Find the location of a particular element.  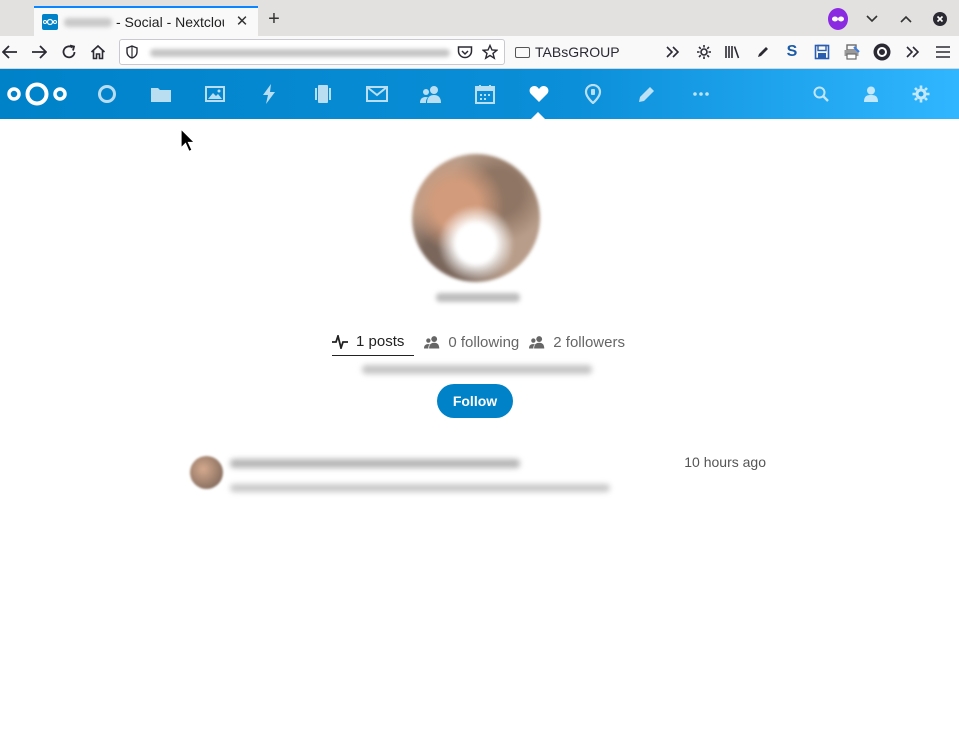

followers-count-label: 2 followers is located at coordinates (589, 342).